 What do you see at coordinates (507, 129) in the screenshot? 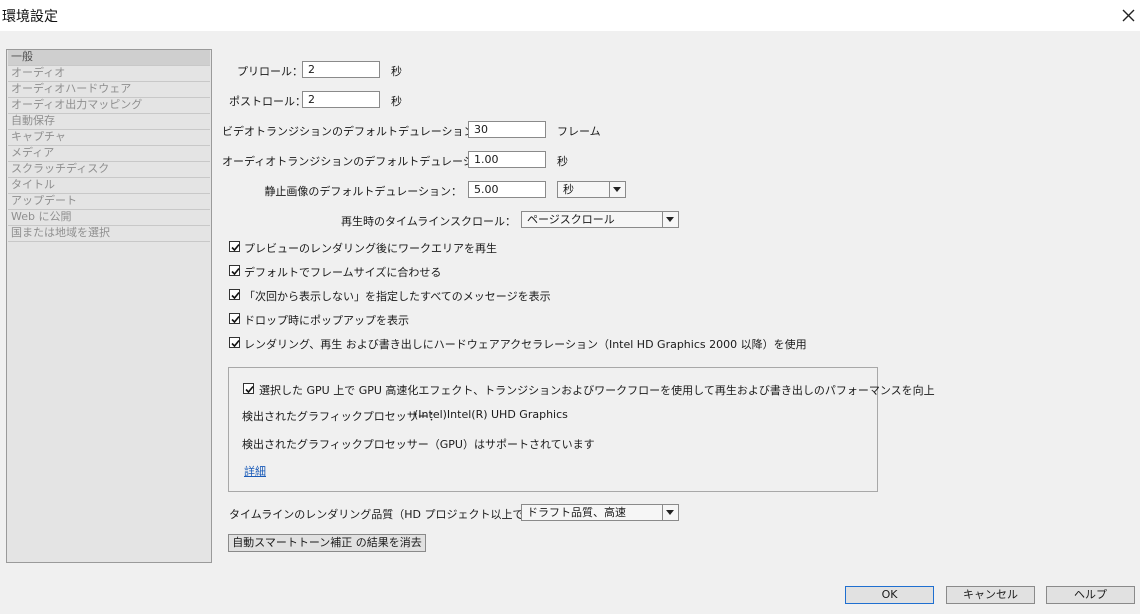
I see `video-transition-input: 30` at bounding box center [507, 129].